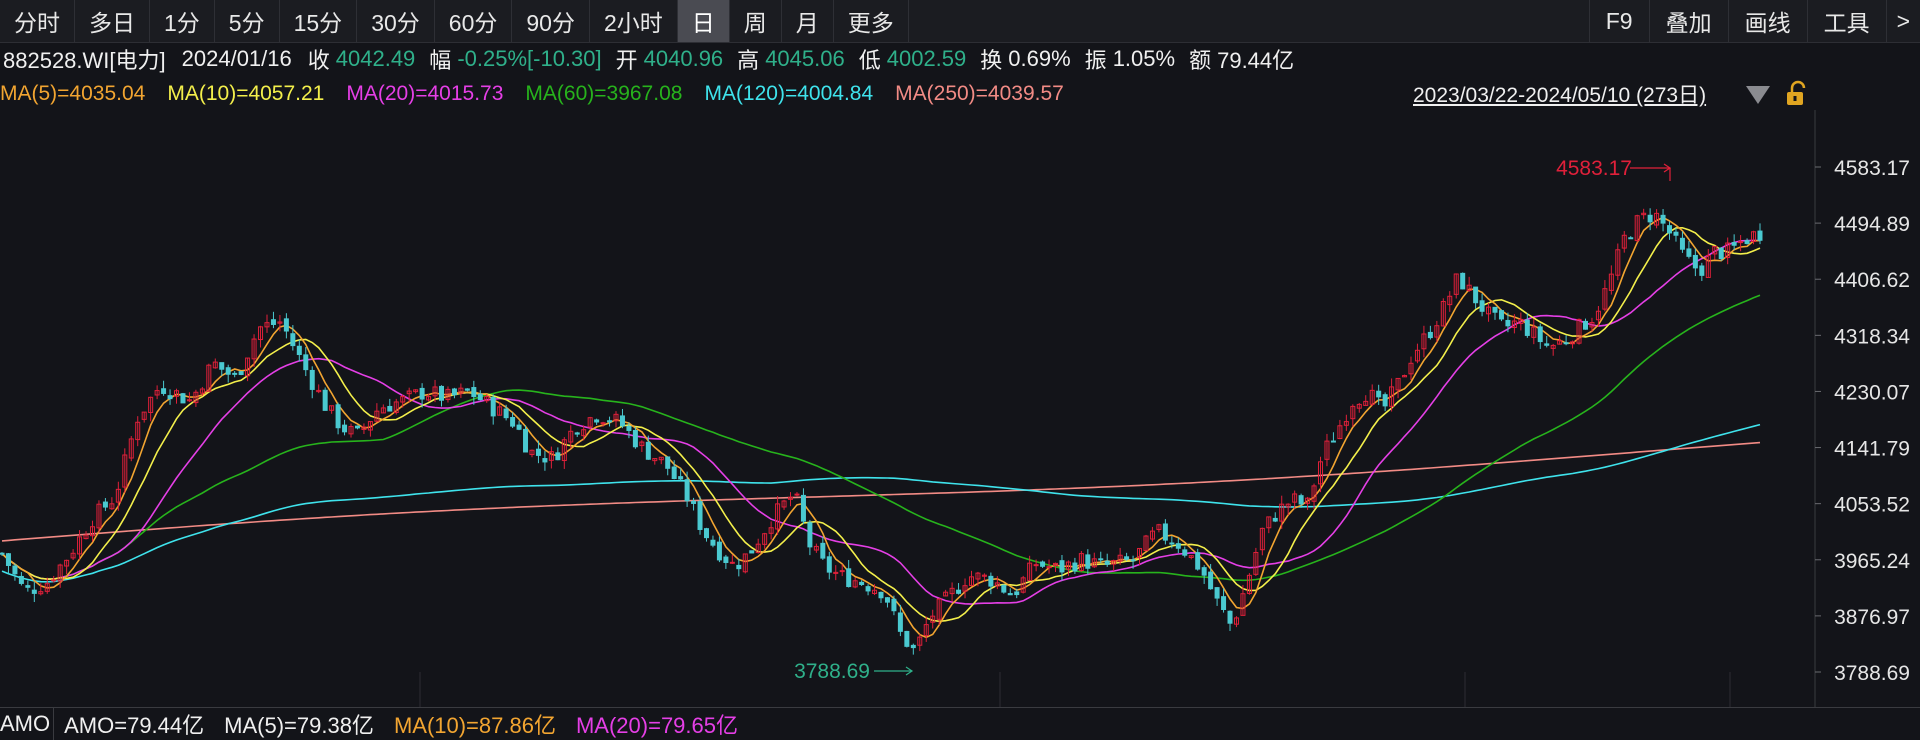 Image resolution: width=1920 pixels, height=740 pixels. Describe the element at coordinates (247, 21) in the screenshot. I see `period-tab-3: 5分` at that location.